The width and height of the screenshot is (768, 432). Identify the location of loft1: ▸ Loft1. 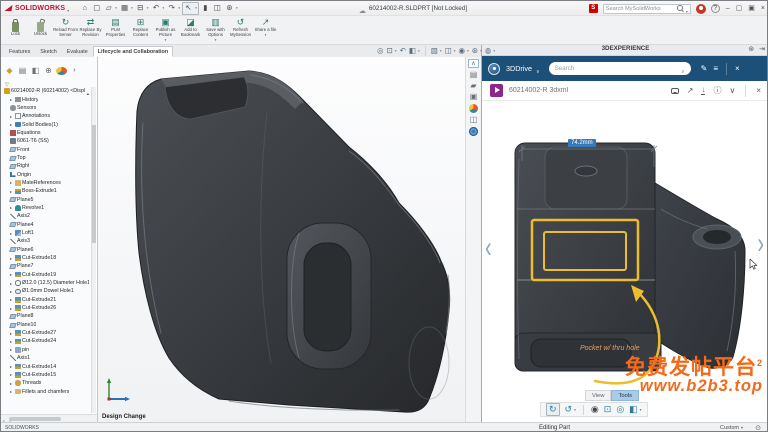
(46, 233).